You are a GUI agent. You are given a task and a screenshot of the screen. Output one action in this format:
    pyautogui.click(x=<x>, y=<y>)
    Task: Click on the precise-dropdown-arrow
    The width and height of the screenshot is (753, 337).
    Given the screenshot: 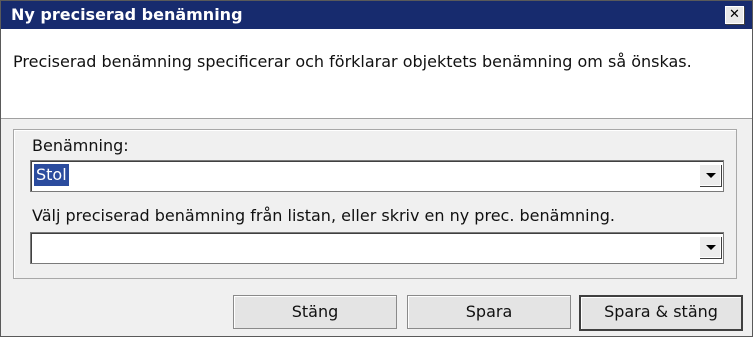 What is the action you would take?
    pyautogui.click(x=710, y=247)
    